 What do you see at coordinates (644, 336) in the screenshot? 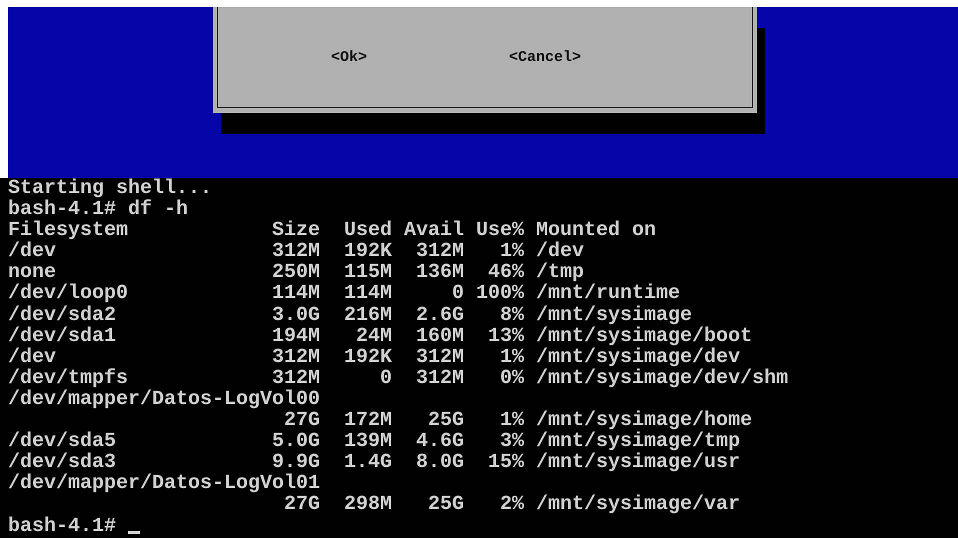
I see `mount-point: /mnt/sysimage/boot` at bounding box center [644, 336].